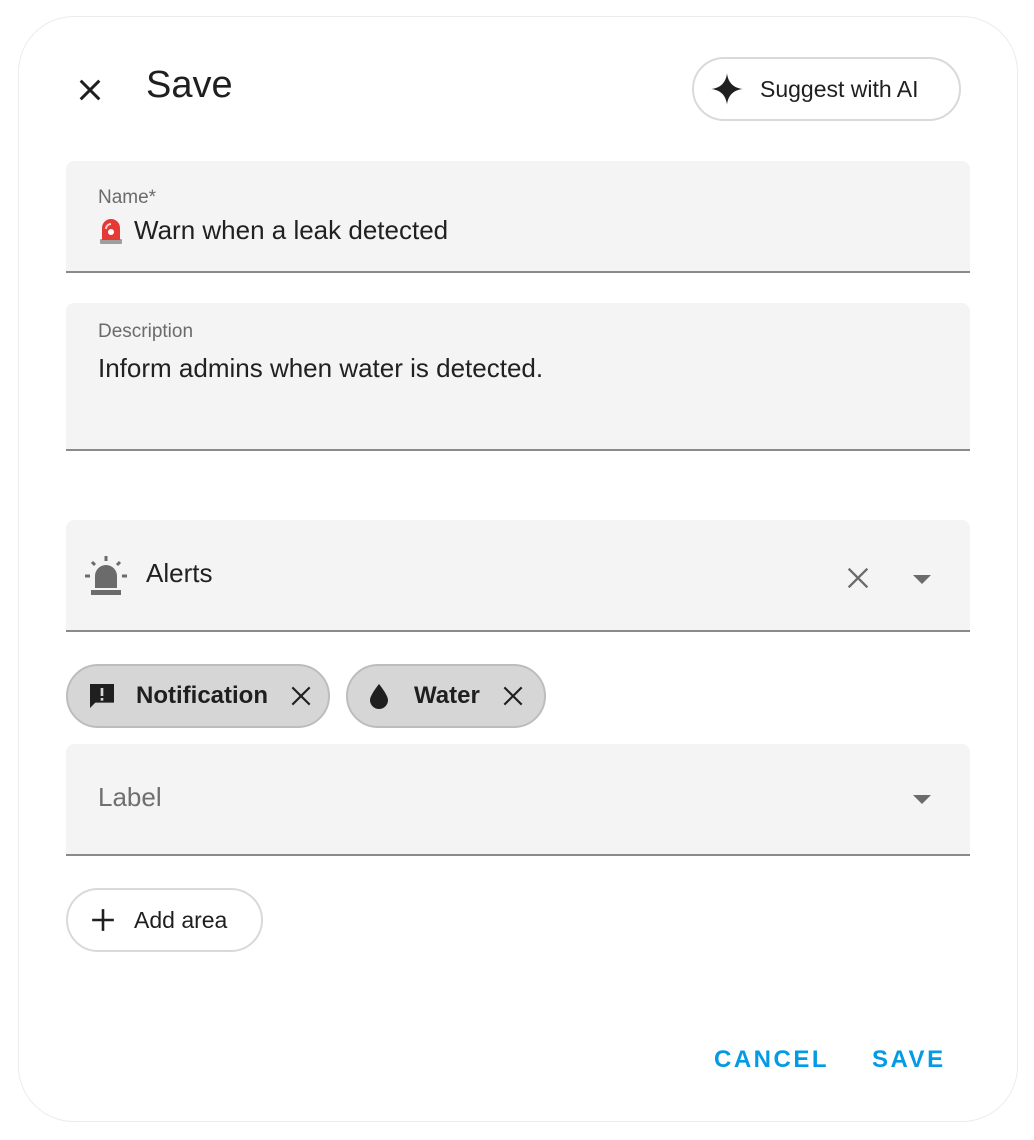 This screenshot has height=1140, width=1034. What do you see at coordinates (130, 797) in the screenshot?
I see `label-placeholder: Label` at bounding box center [130, 797].